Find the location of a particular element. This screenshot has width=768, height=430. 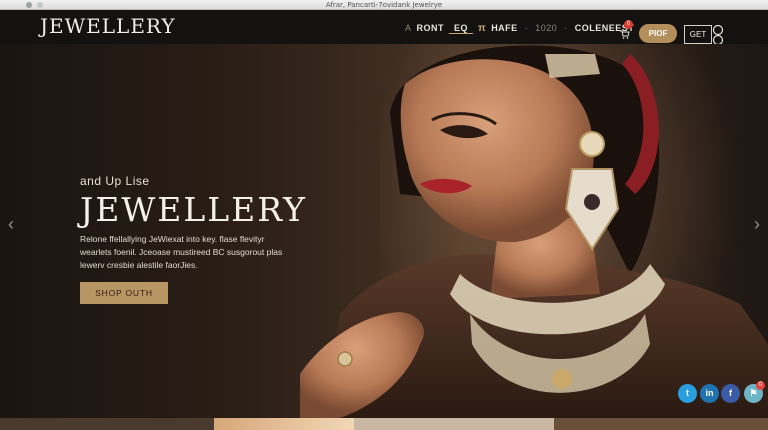

shop-now-button: SHOP OUTH is located at coordinates (124, 293).